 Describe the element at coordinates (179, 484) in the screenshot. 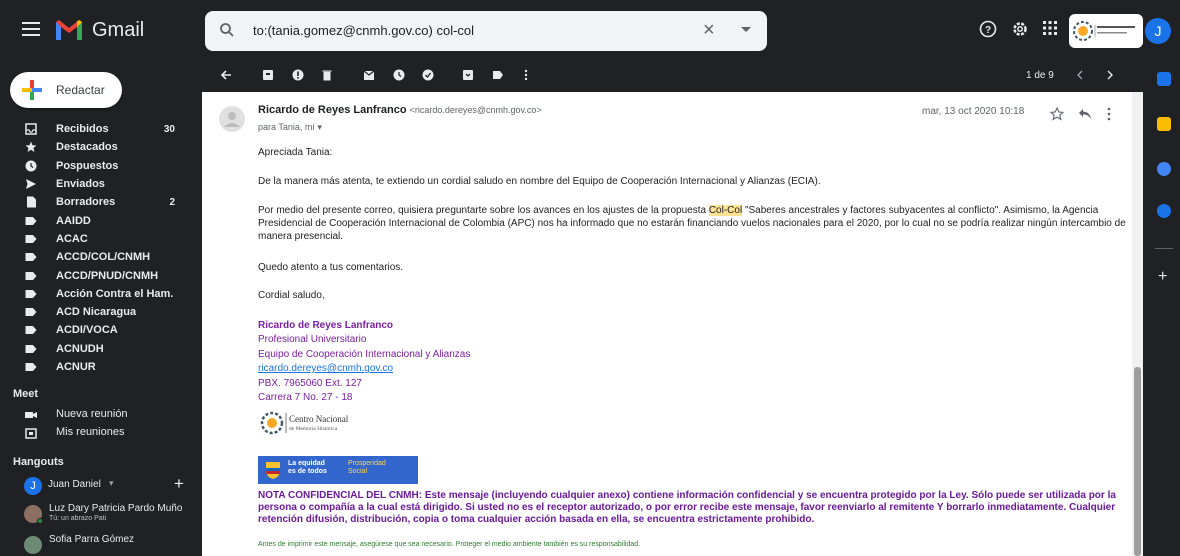

I see `new-chat-plus-icon: +` at that location.